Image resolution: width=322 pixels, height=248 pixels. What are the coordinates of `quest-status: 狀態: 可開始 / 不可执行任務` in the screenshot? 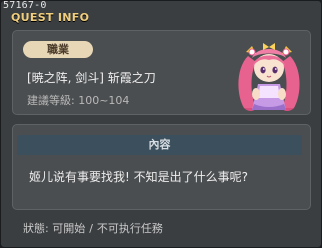 It's located at (93, 228).